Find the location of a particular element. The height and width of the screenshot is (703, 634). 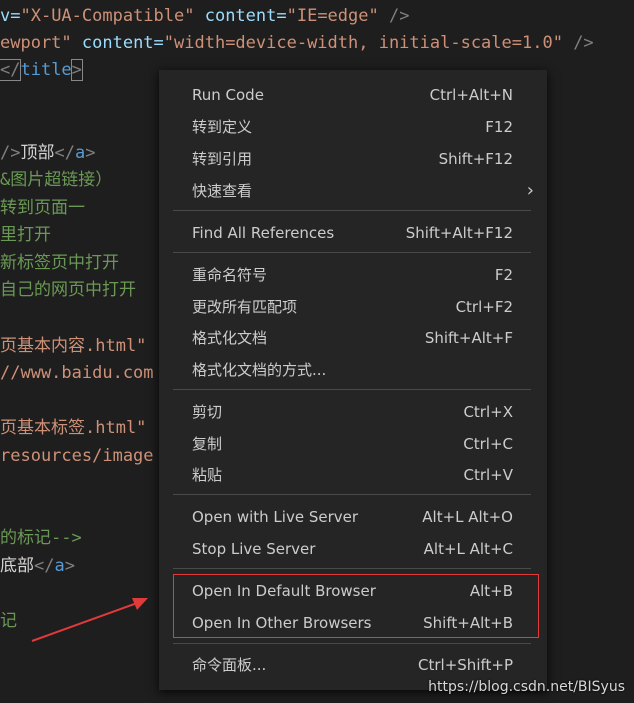

red-arrow-icon is located at coordinates (89, 620).